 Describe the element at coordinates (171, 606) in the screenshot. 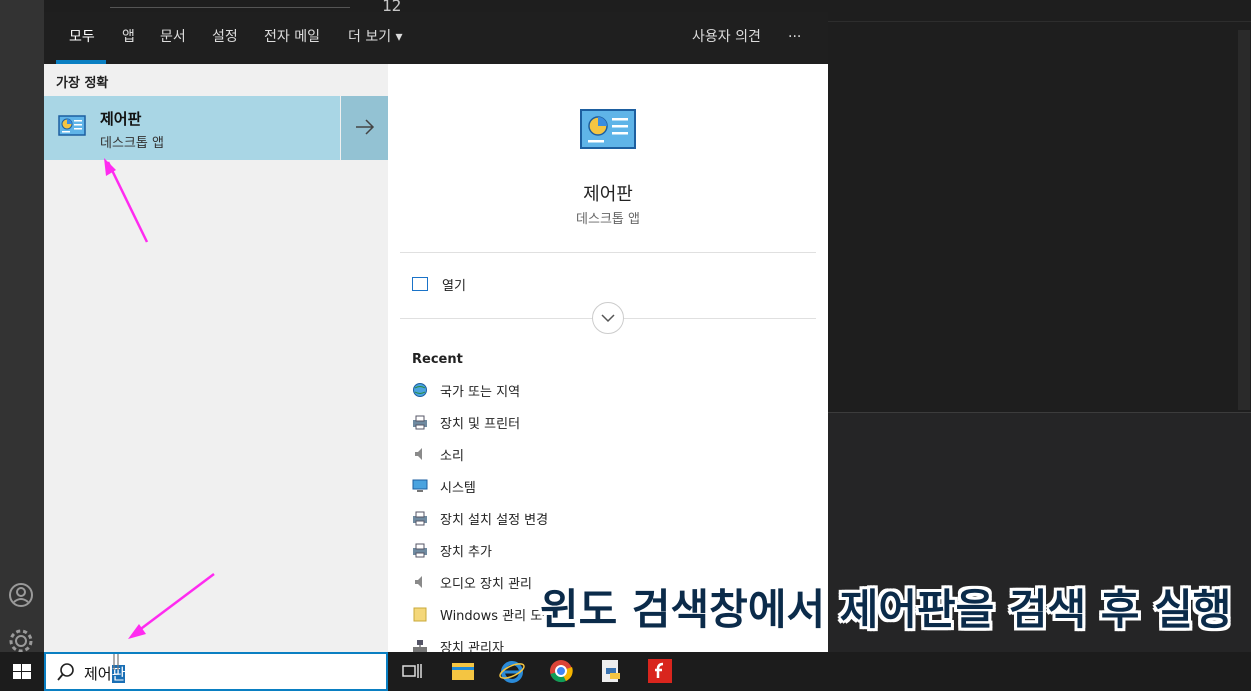

I see `annotation-arrow-down` at that location.